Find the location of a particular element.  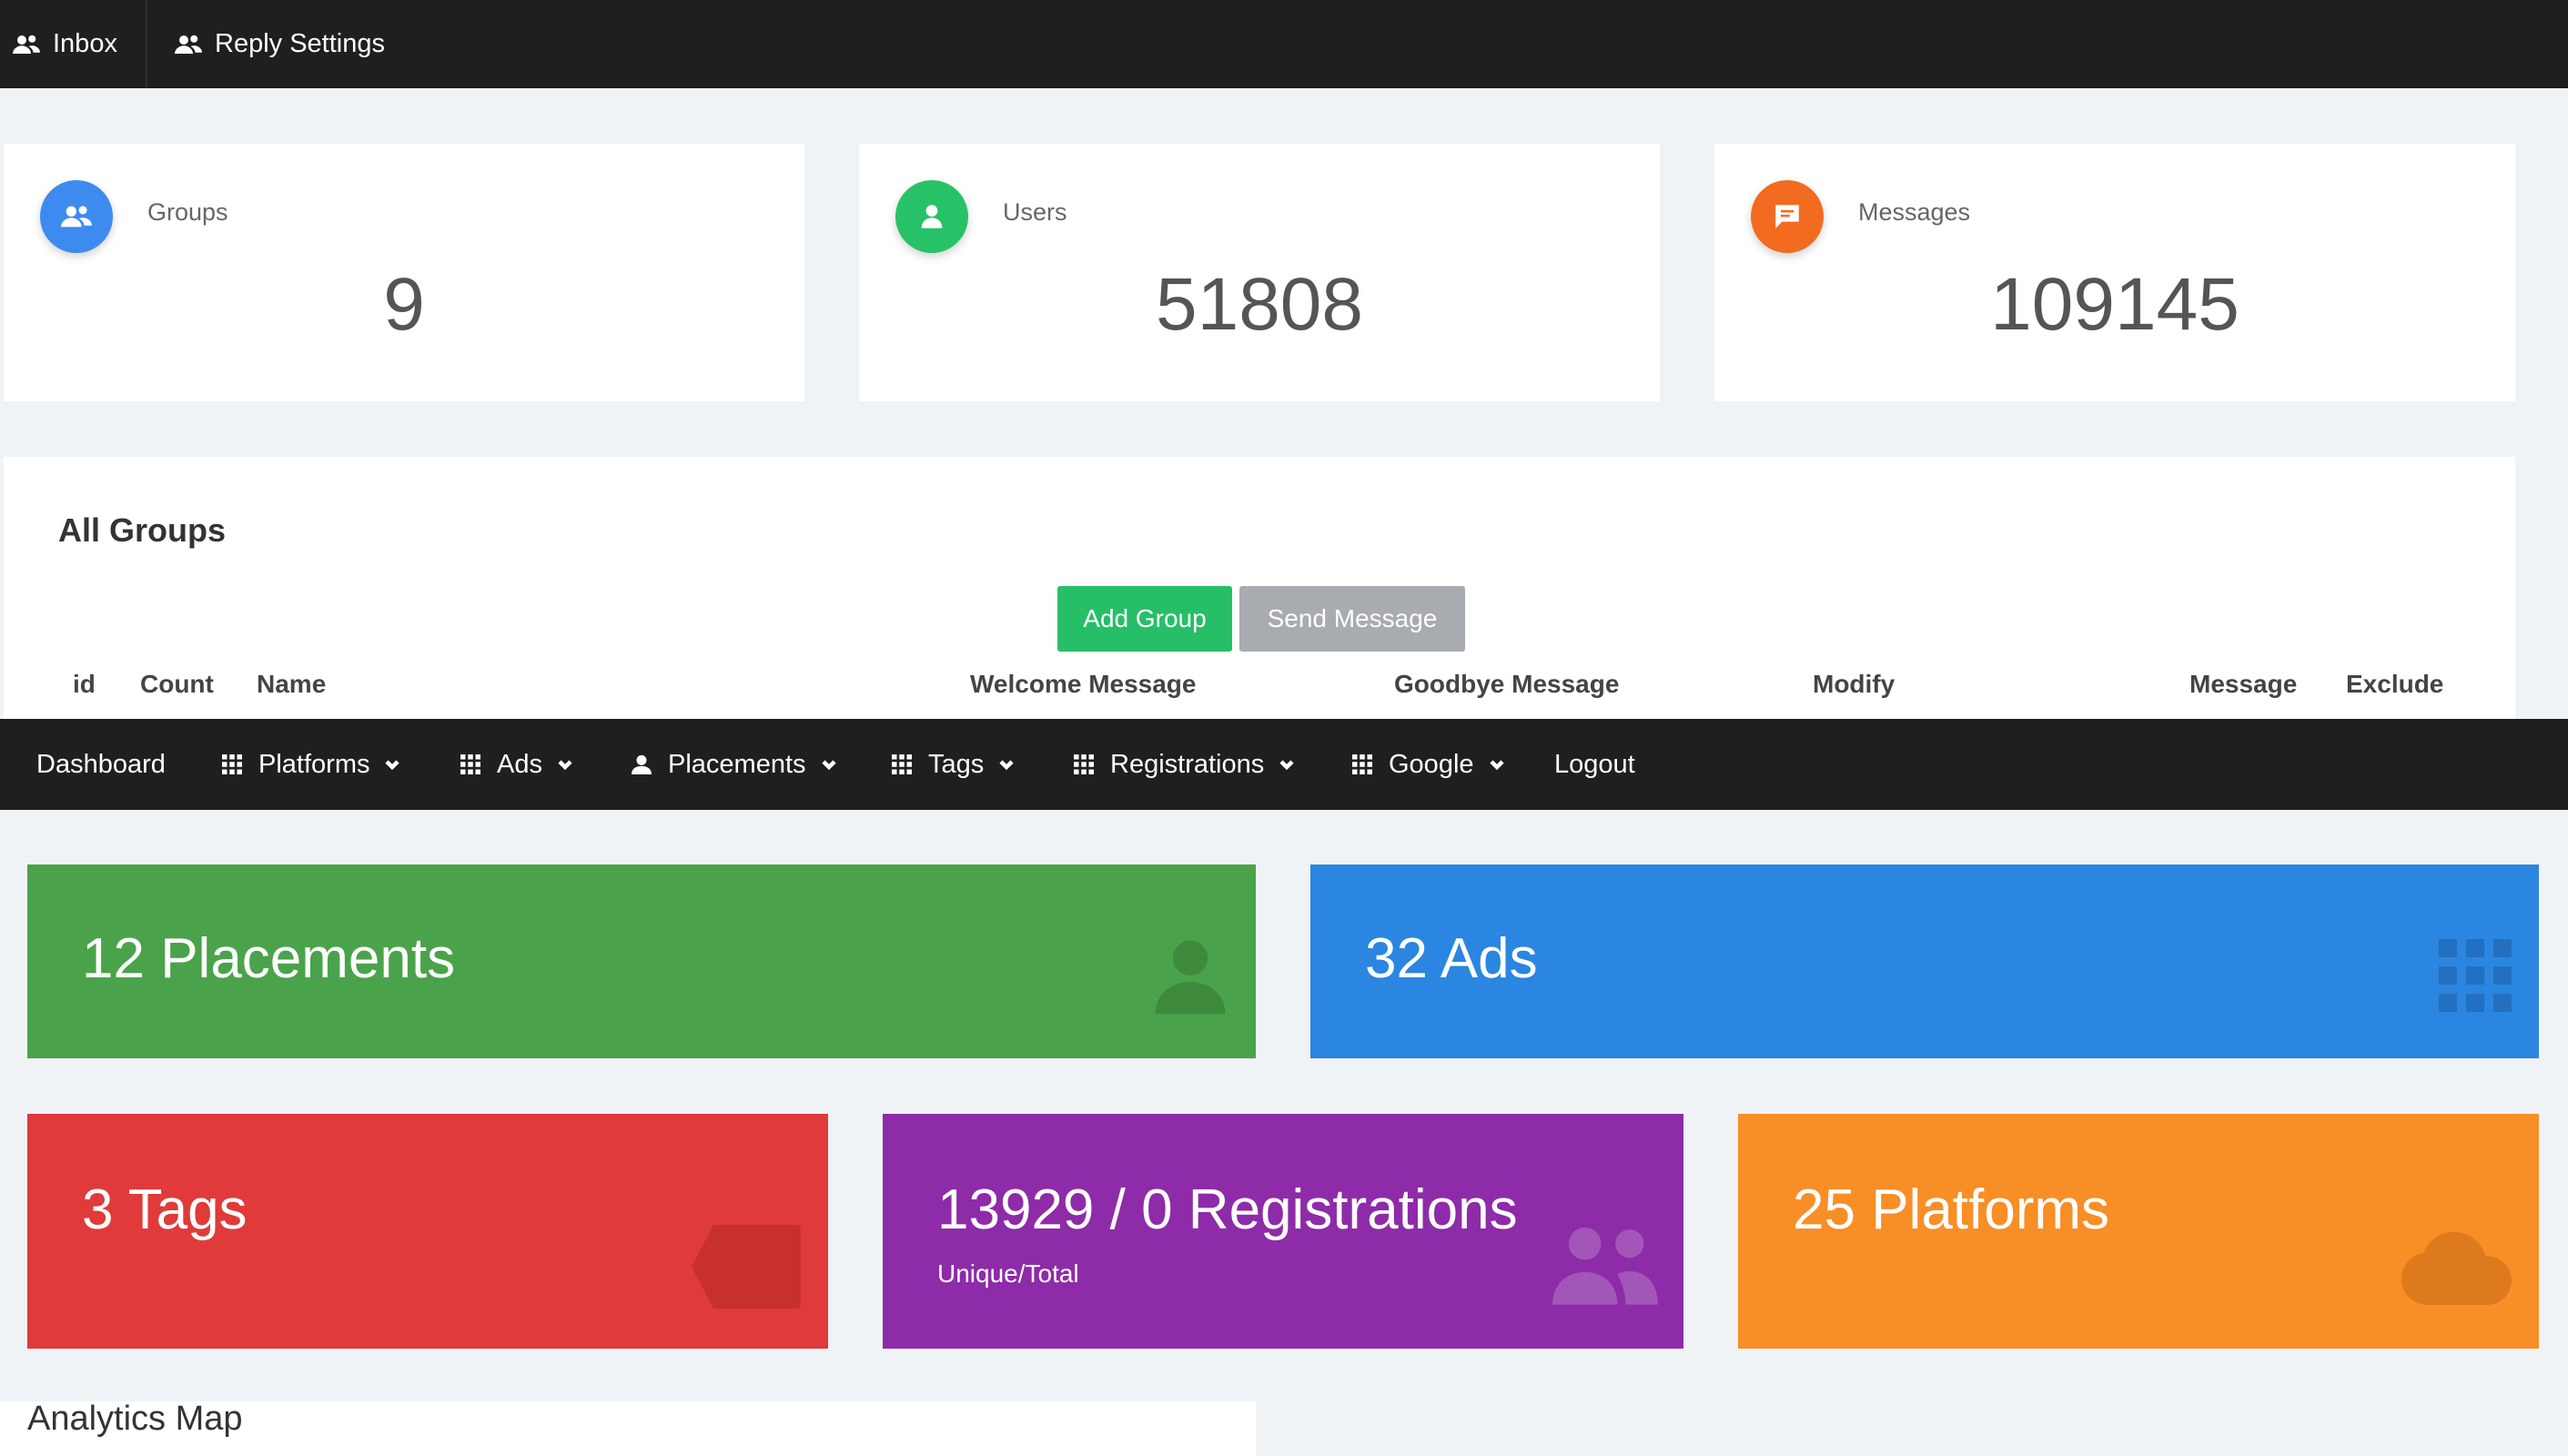

registrations-subtitle: Unique/Total is located at coordinates (1008, 1273).